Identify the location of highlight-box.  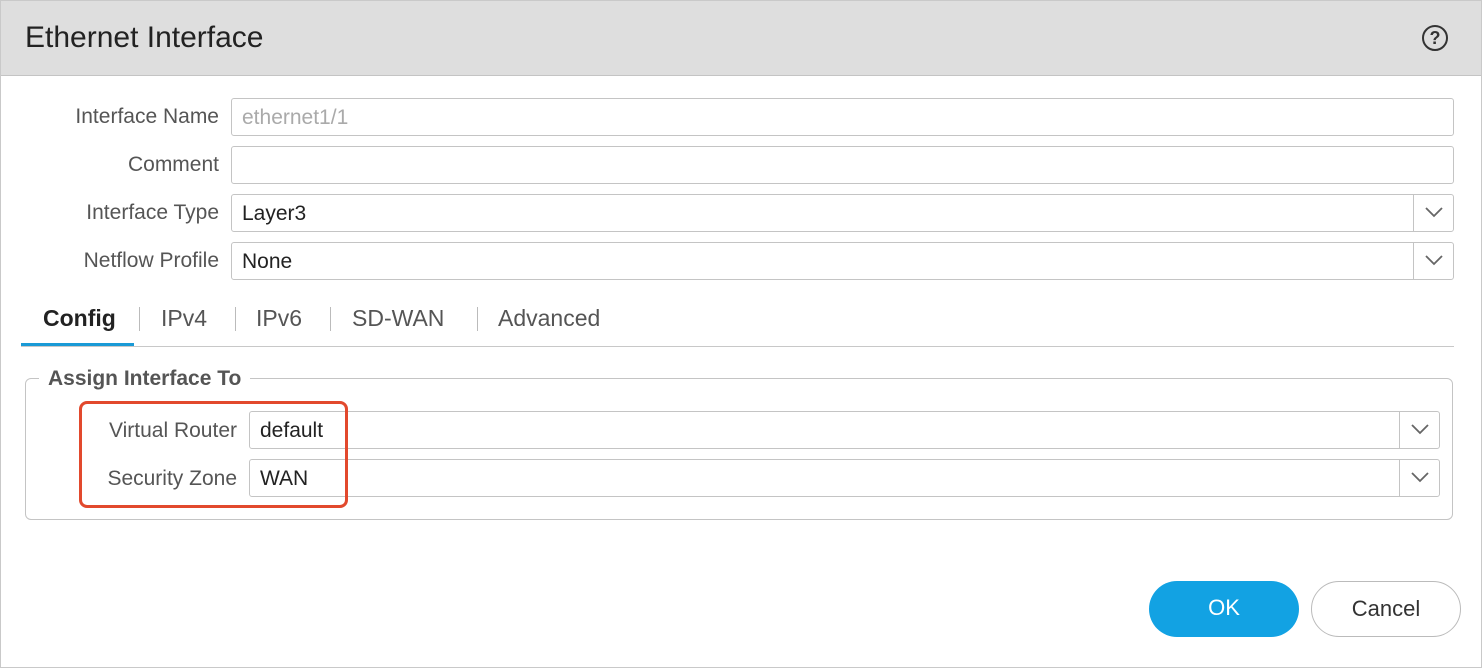
(213, 454).